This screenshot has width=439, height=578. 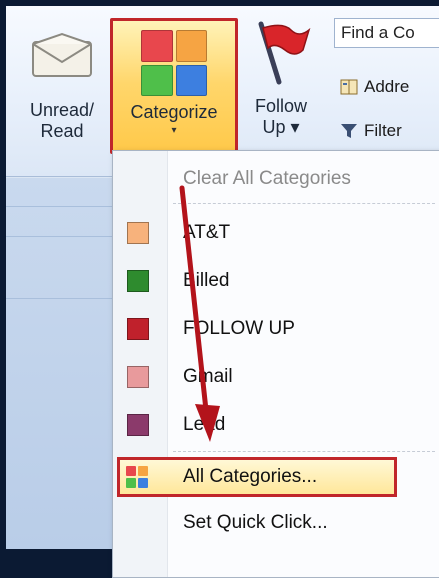 What do you see at coordinates (383, 130) in the screenshot?
I see `filter-label: Filter` at bounding box center [383, 130].